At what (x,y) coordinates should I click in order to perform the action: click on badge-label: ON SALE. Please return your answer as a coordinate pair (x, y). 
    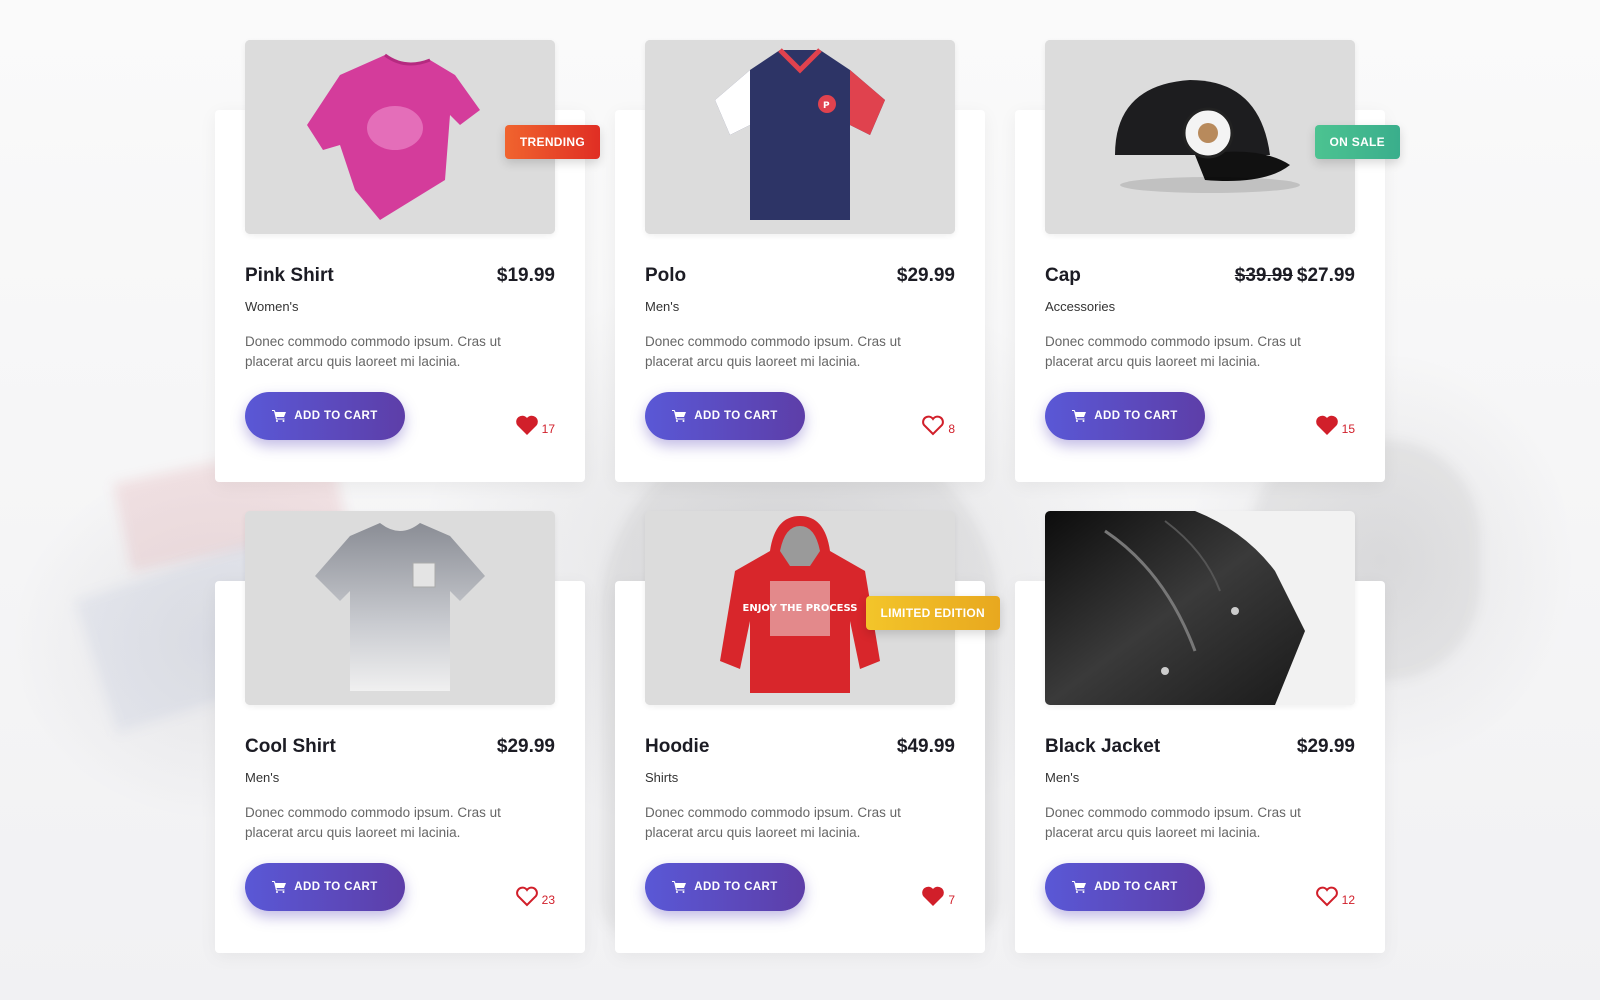
    Looking at the image, I should click on (1357, 142).